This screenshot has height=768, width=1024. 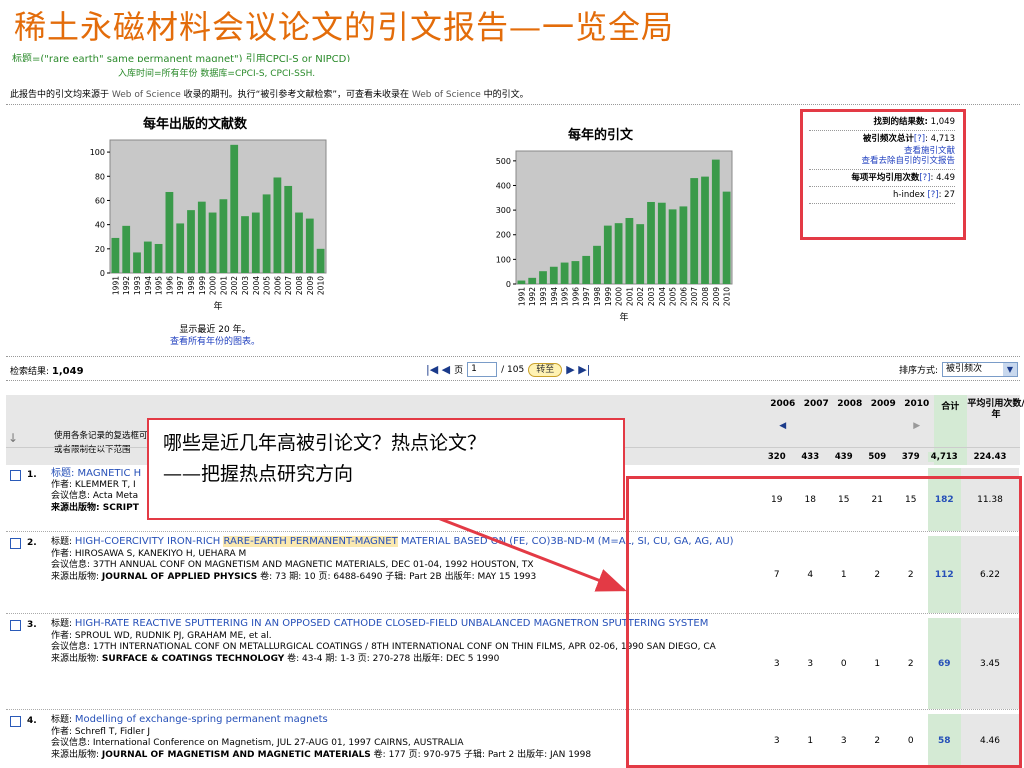 I want to click on annotation-arrow, so click(x=528, y=552).